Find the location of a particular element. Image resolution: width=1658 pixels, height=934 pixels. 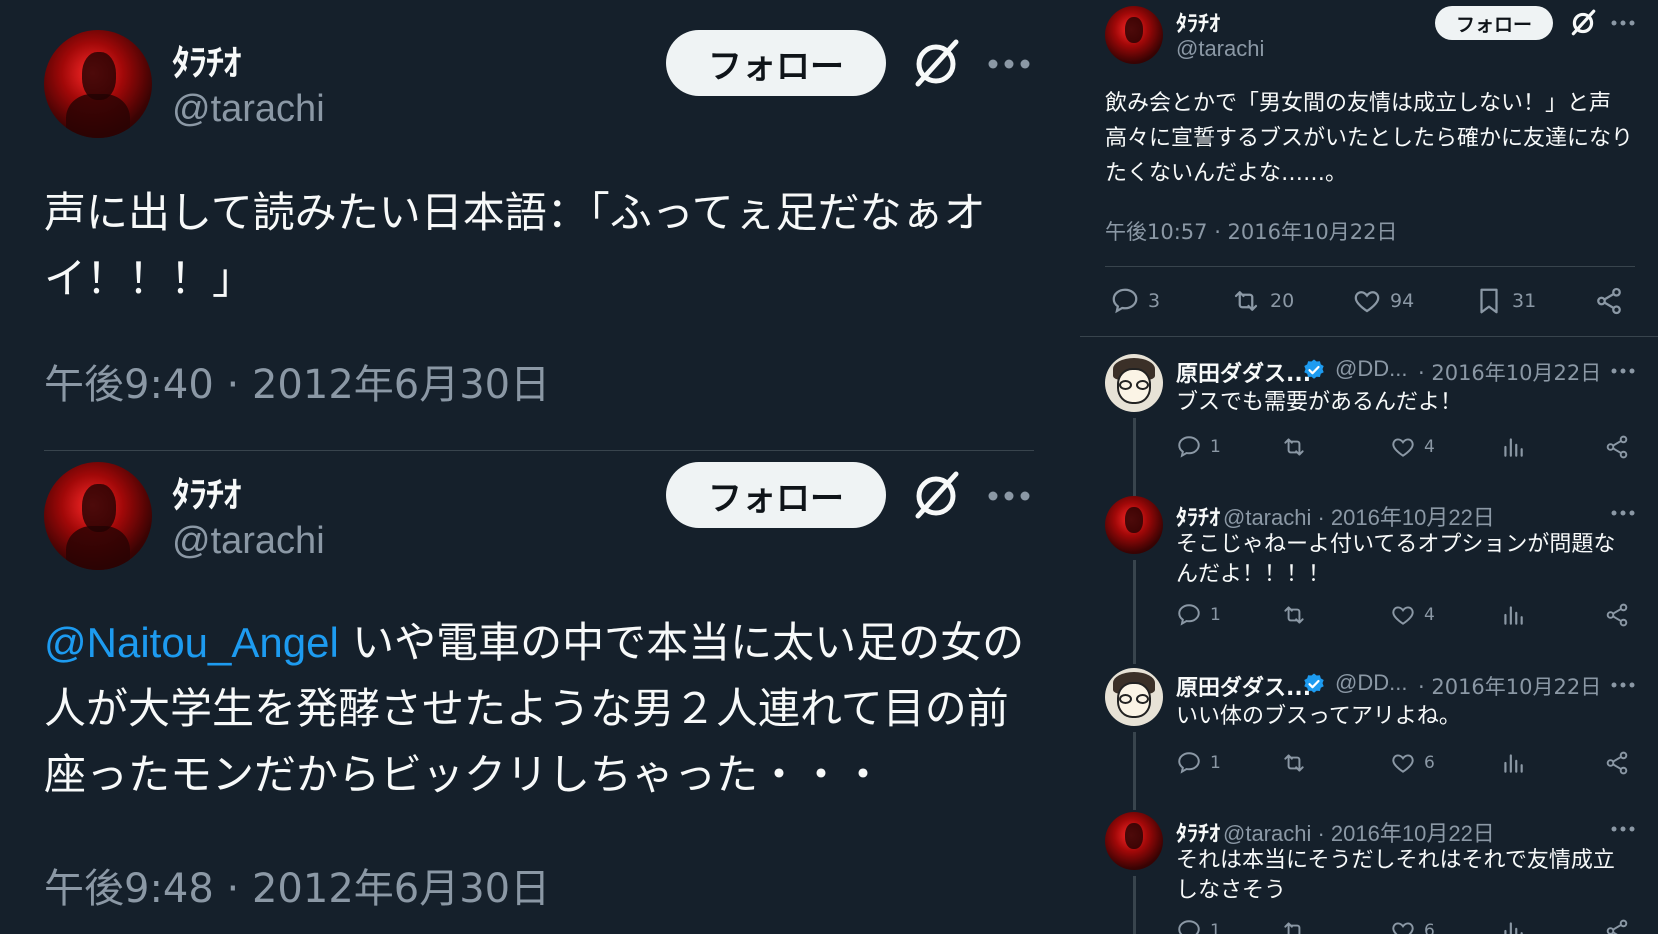

reply-text: それは本当にそうだしそれはそれで友情成立しなさそう is located at coordinates (1395, 875).